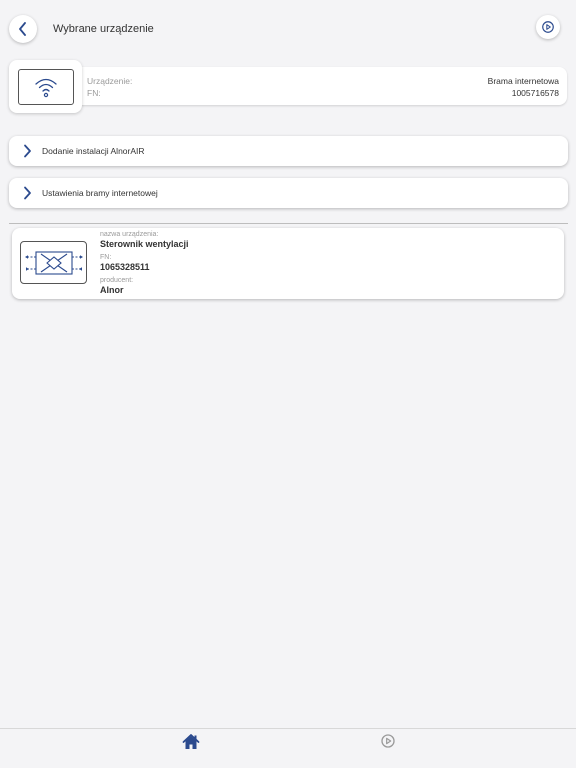 Image resolution: width=576 pixels, height=768 pixels. Describe the element at coordinates (288, 223) in the screenshot. I see `section-divider` at that location.